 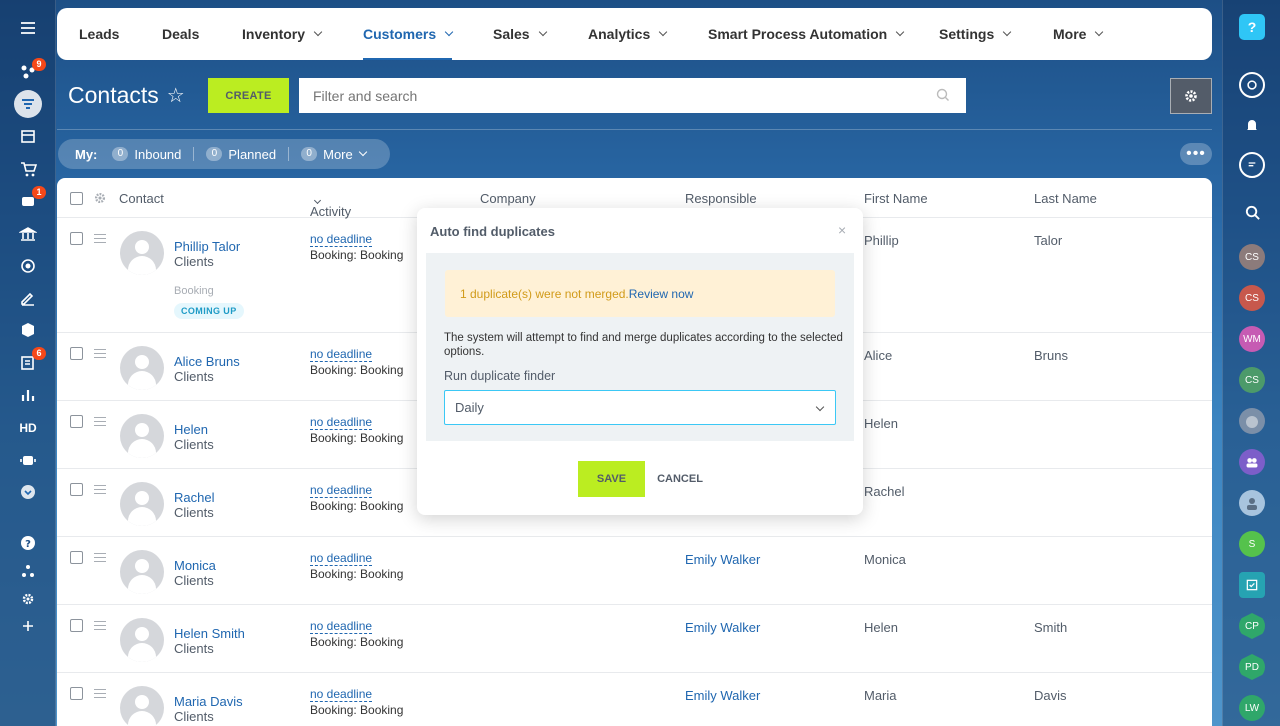 I want to click on avatar: PD, so click(x=1252, y=667).